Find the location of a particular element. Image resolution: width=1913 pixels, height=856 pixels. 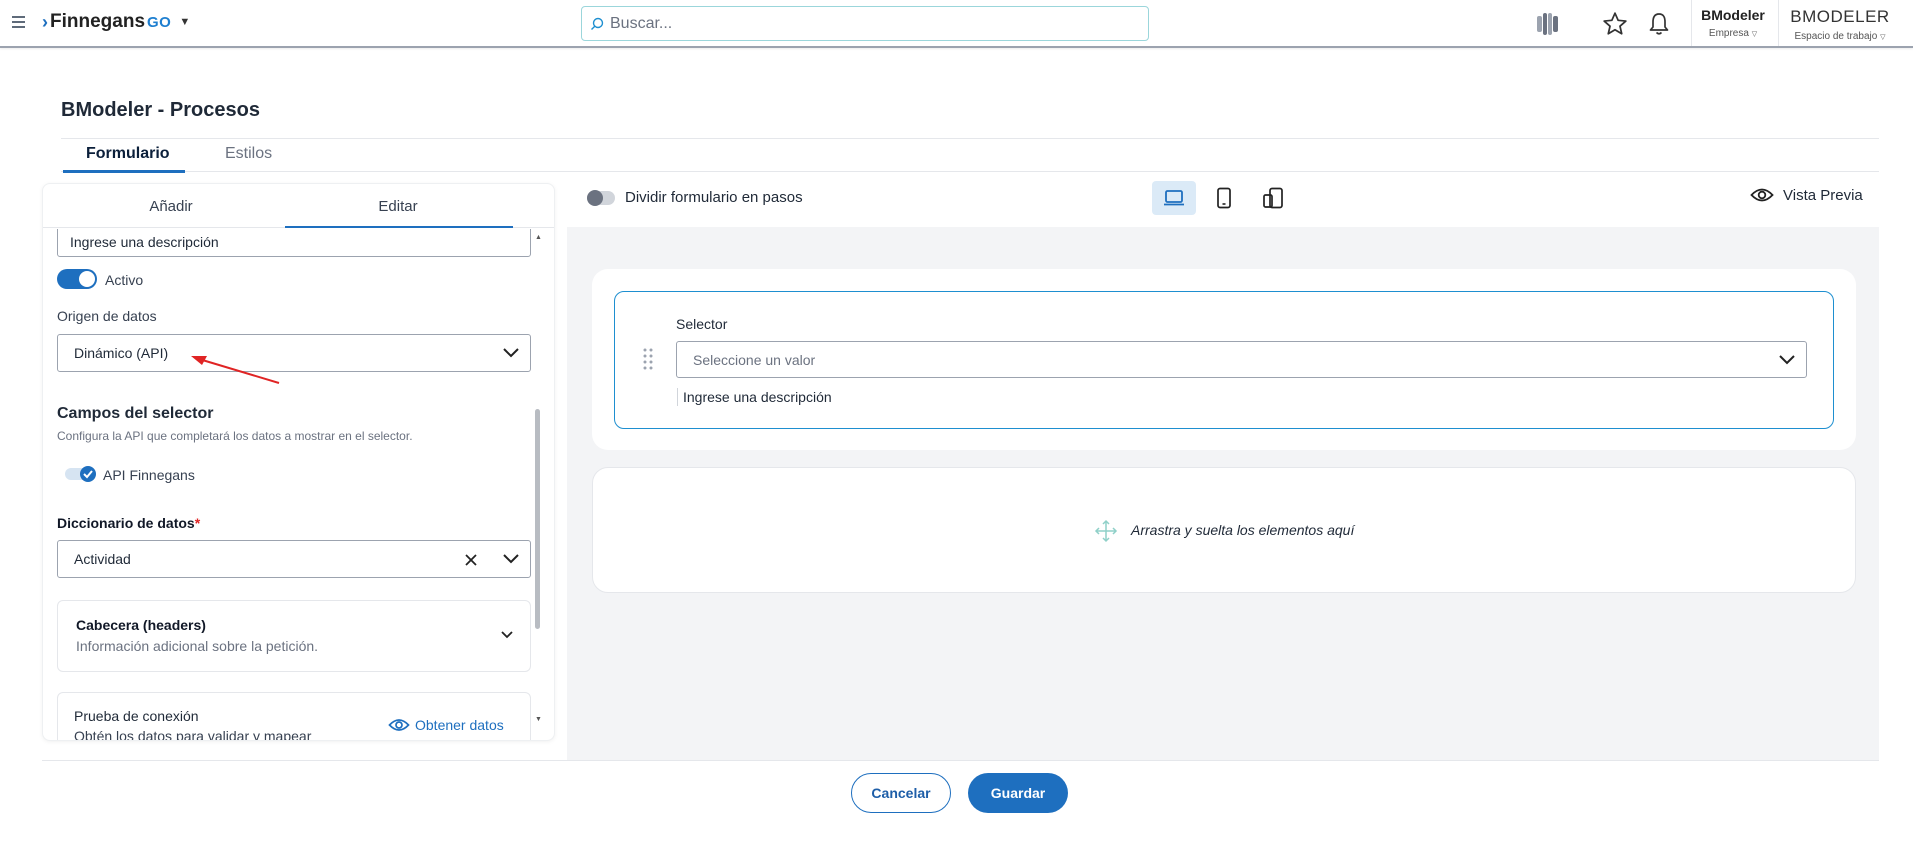

app-logo-icon is located at coordinates (1548, 24).